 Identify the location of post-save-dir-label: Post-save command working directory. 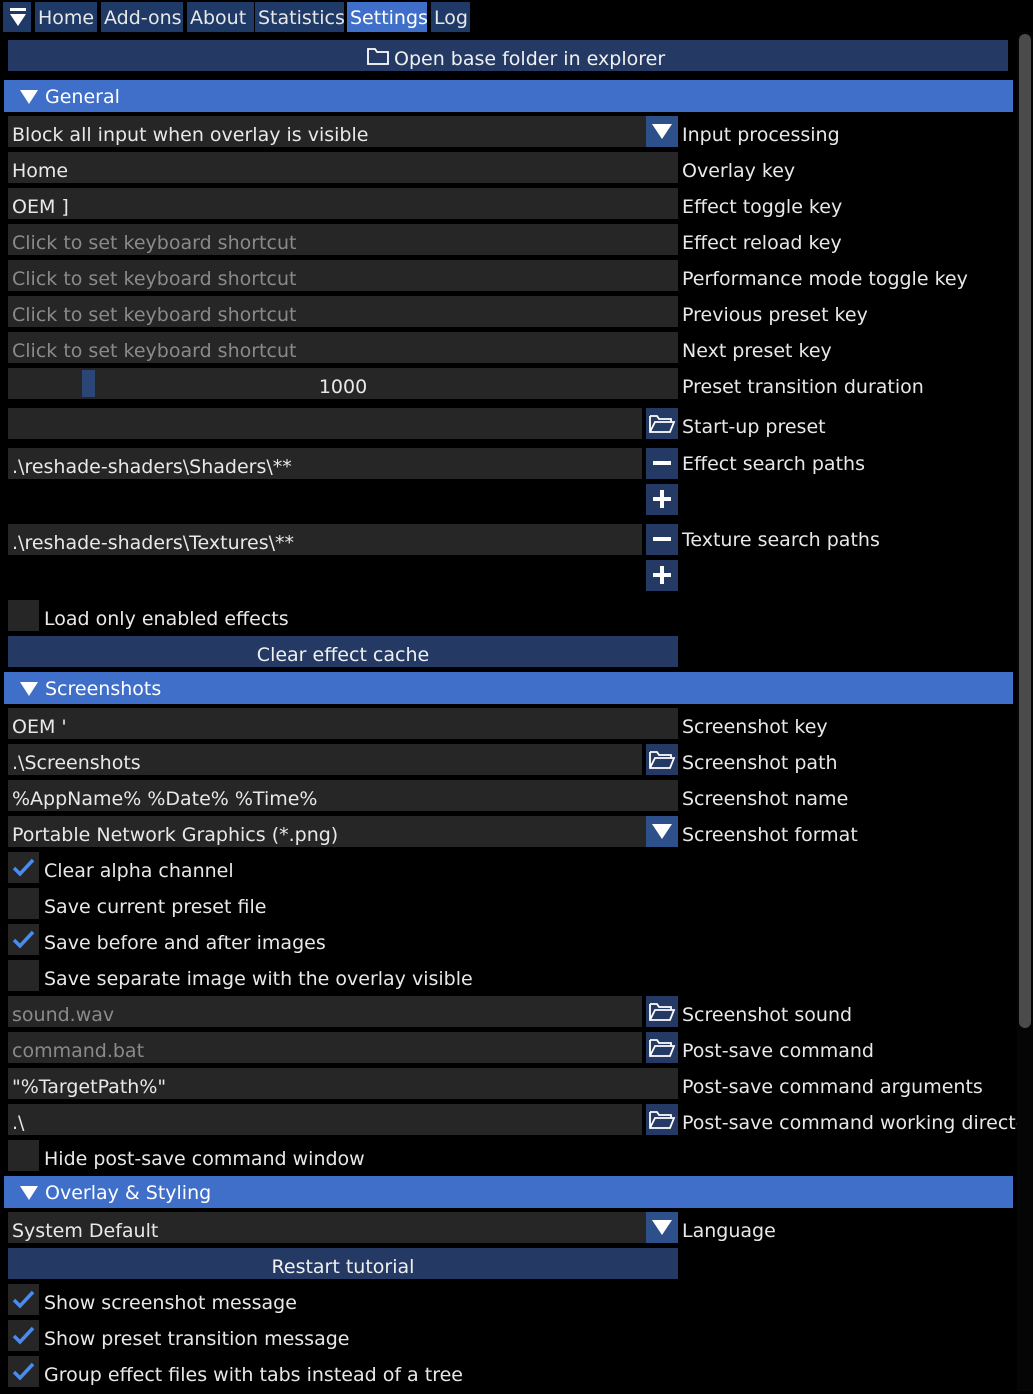
(849, 1123).